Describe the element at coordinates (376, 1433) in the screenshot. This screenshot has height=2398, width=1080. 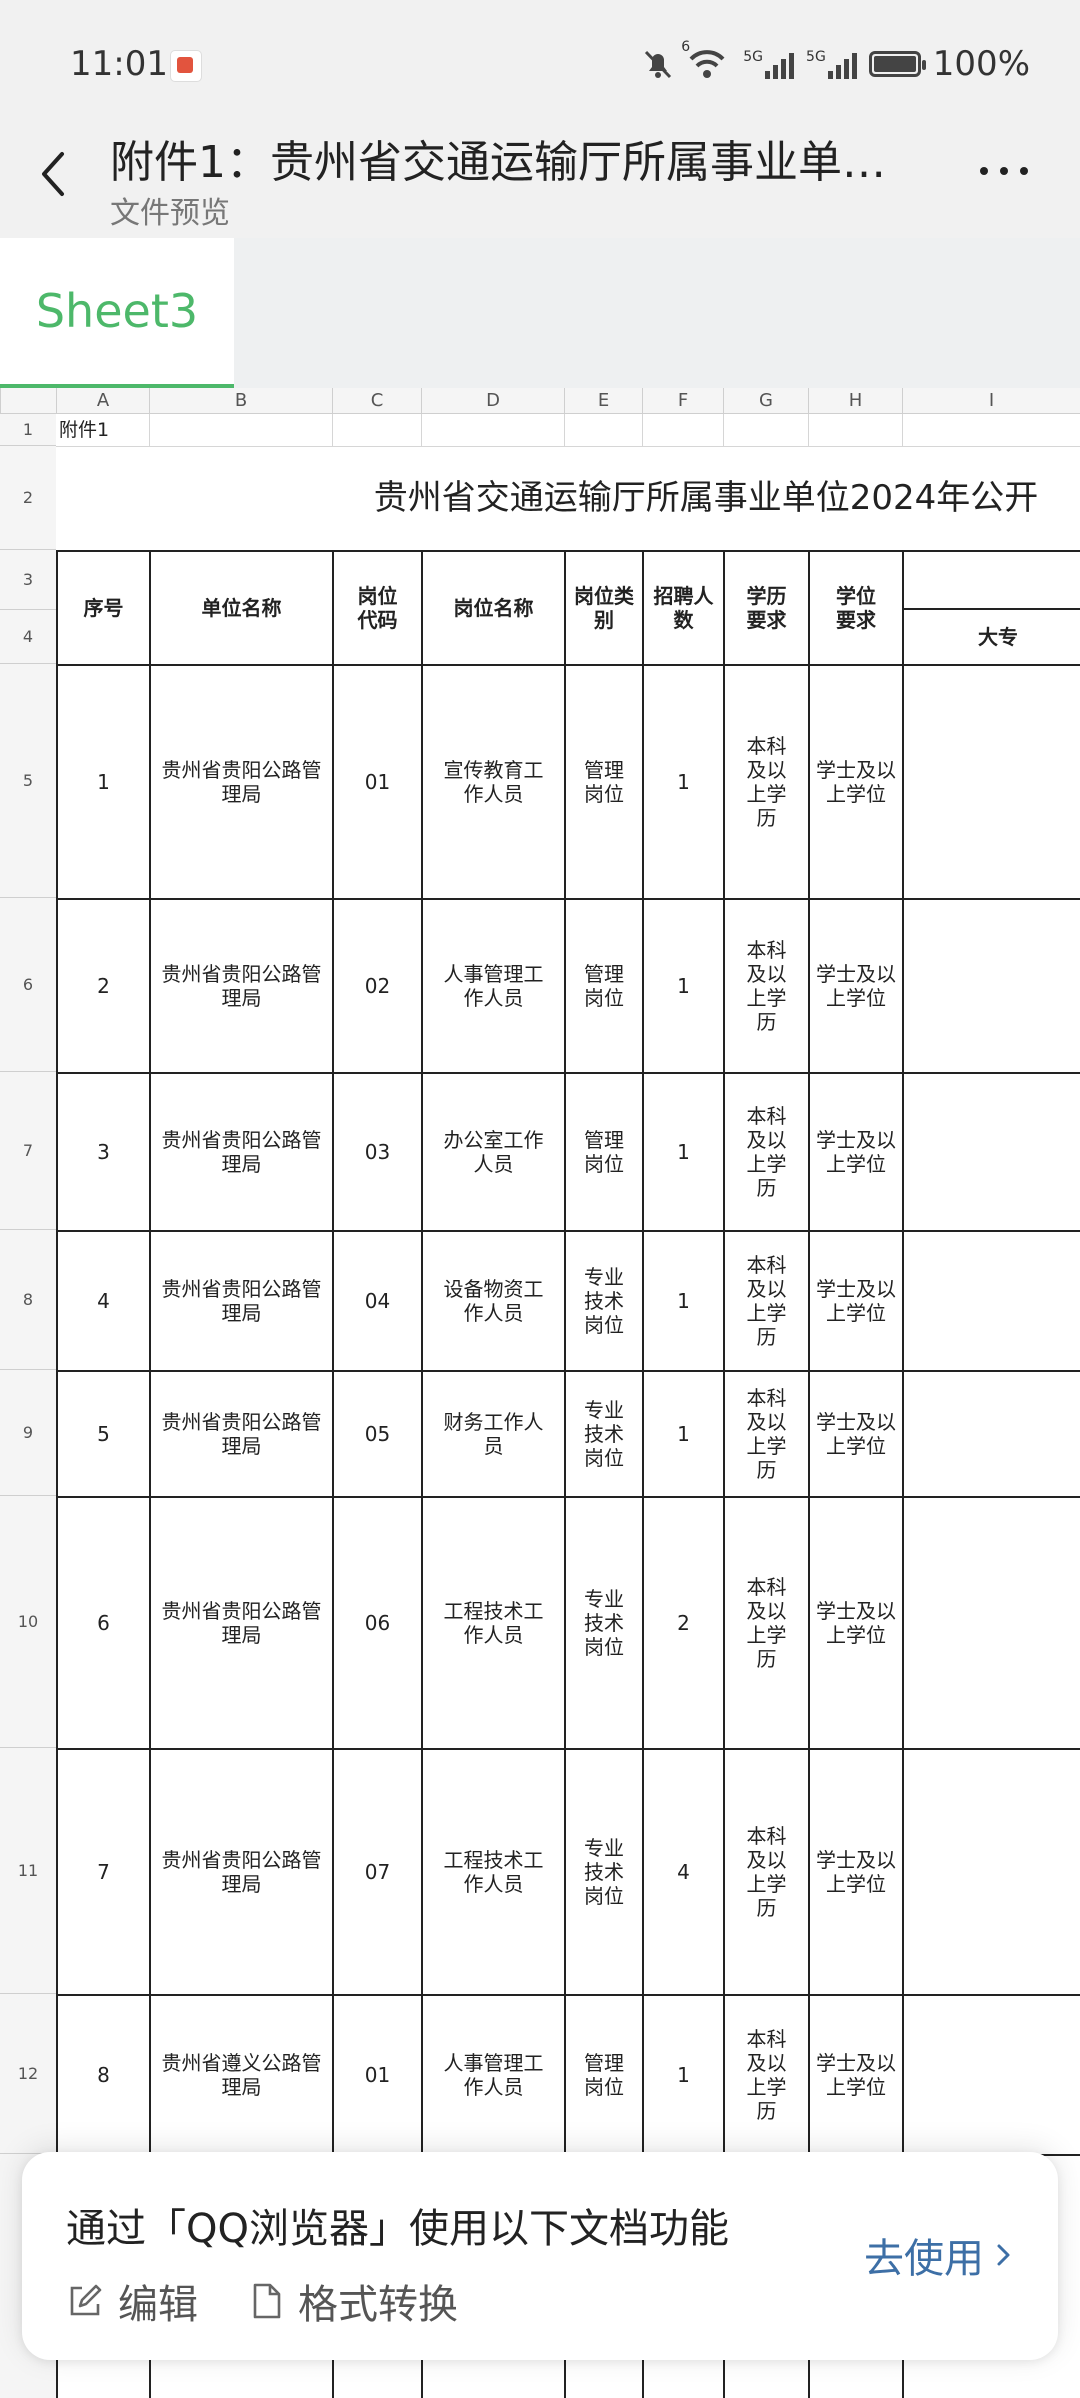
I see `cell-code: 05` at that location.